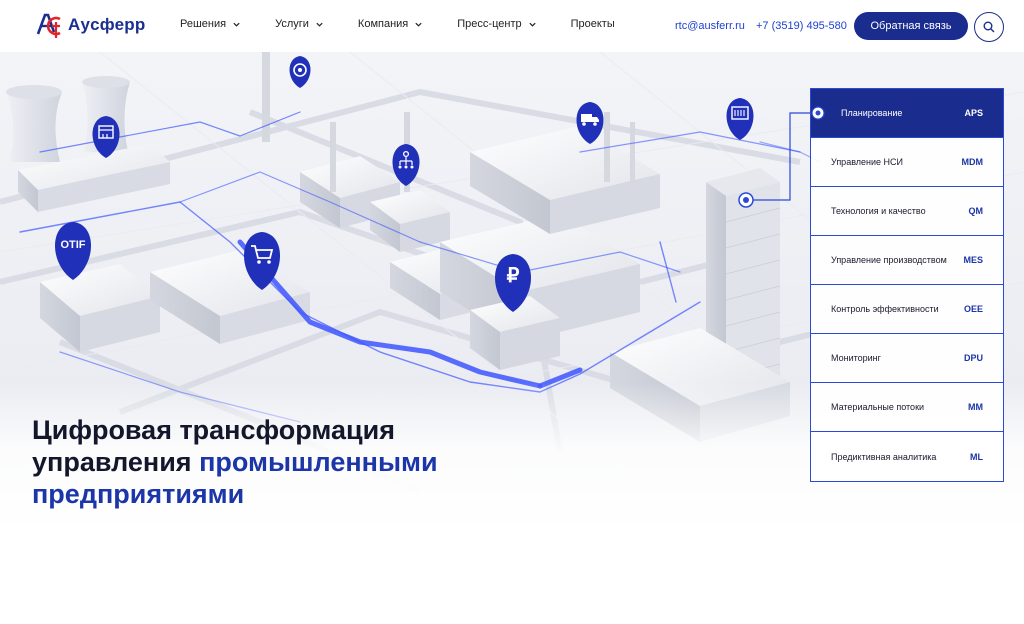  I want to click on module-label: Технология и качество, so click(878, 211).